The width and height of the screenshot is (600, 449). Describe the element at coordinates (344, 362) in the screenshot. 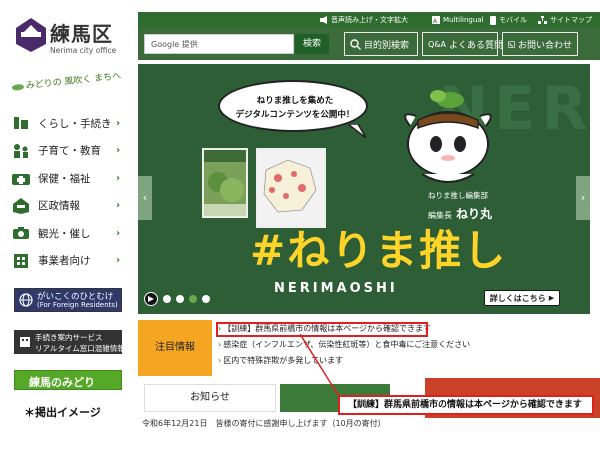

I see `notice-item: › 区内で特殊詐欺が多発しています` at that location.